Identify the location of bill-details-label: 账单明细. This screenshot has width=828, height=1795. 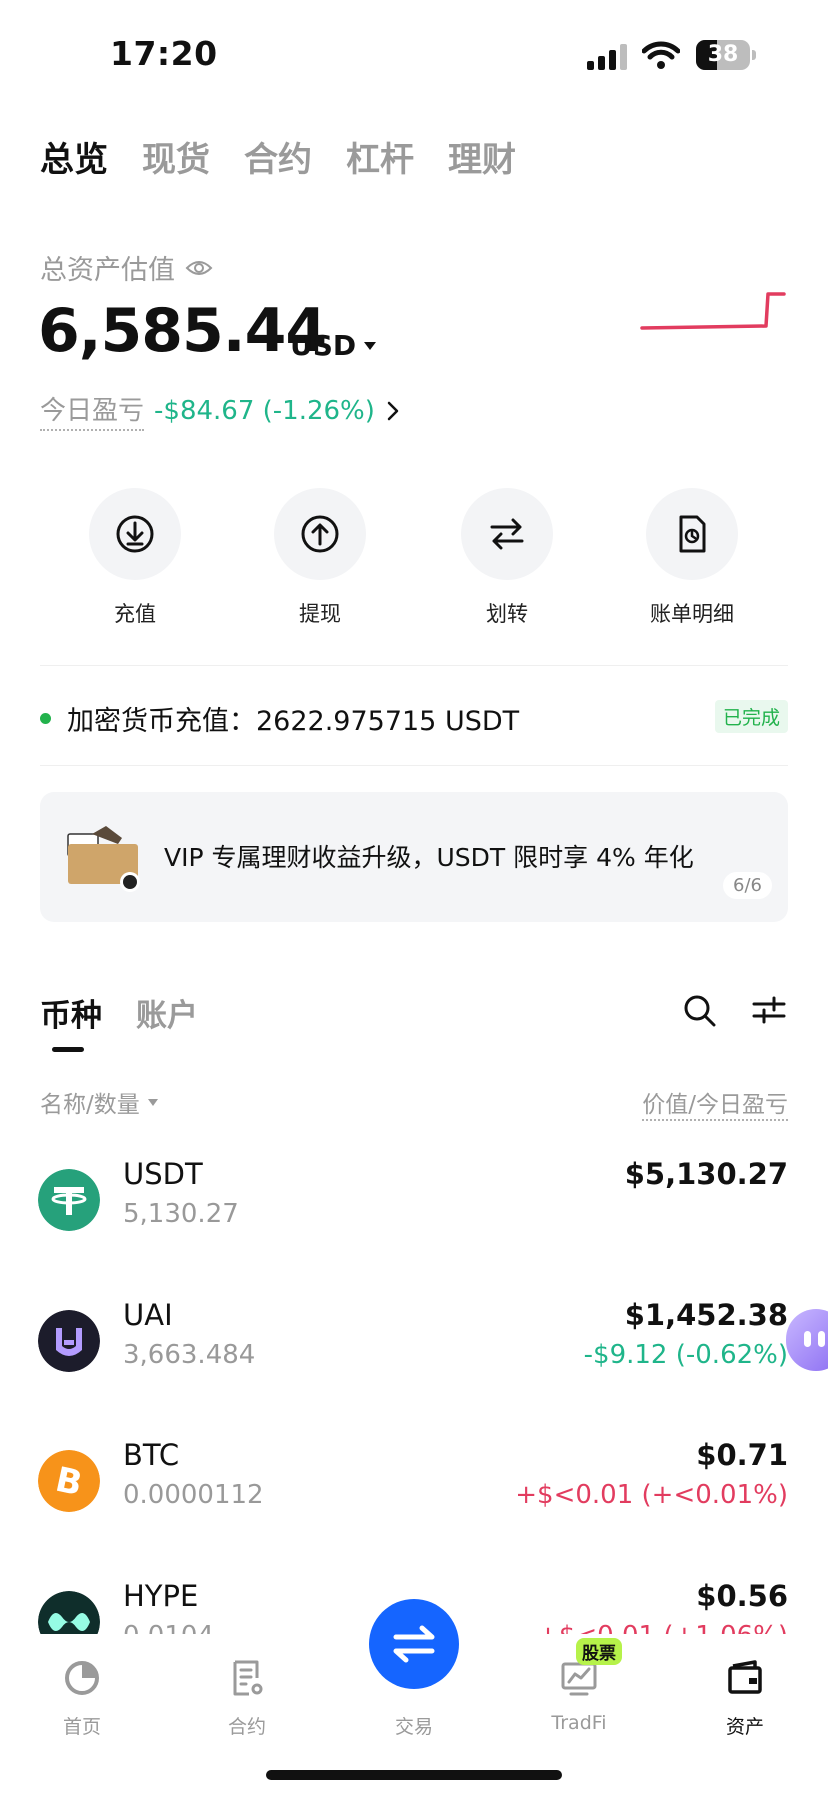
(692, 614).